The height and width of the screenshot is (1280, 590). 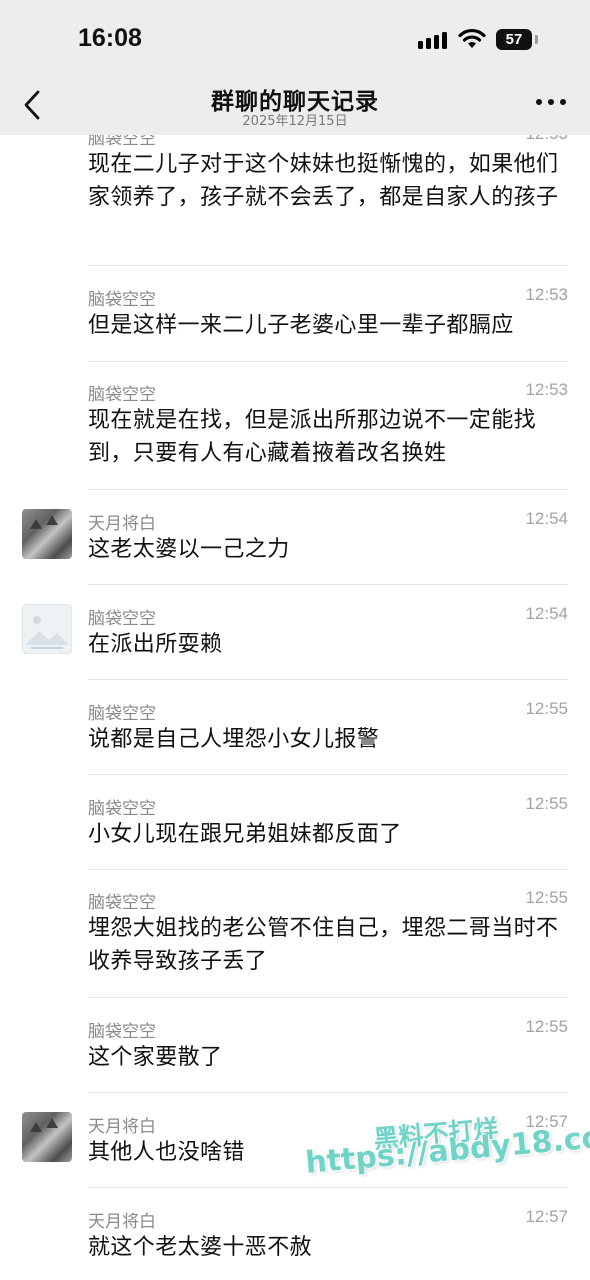 I want to click on message-text: 在派出所耍赖, so click(x=155, y=644).